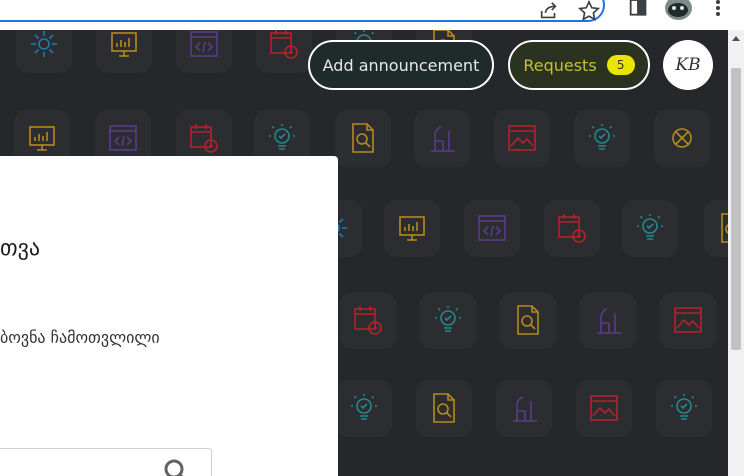  I want to click on panel-title: თვა, so click(20, 248).